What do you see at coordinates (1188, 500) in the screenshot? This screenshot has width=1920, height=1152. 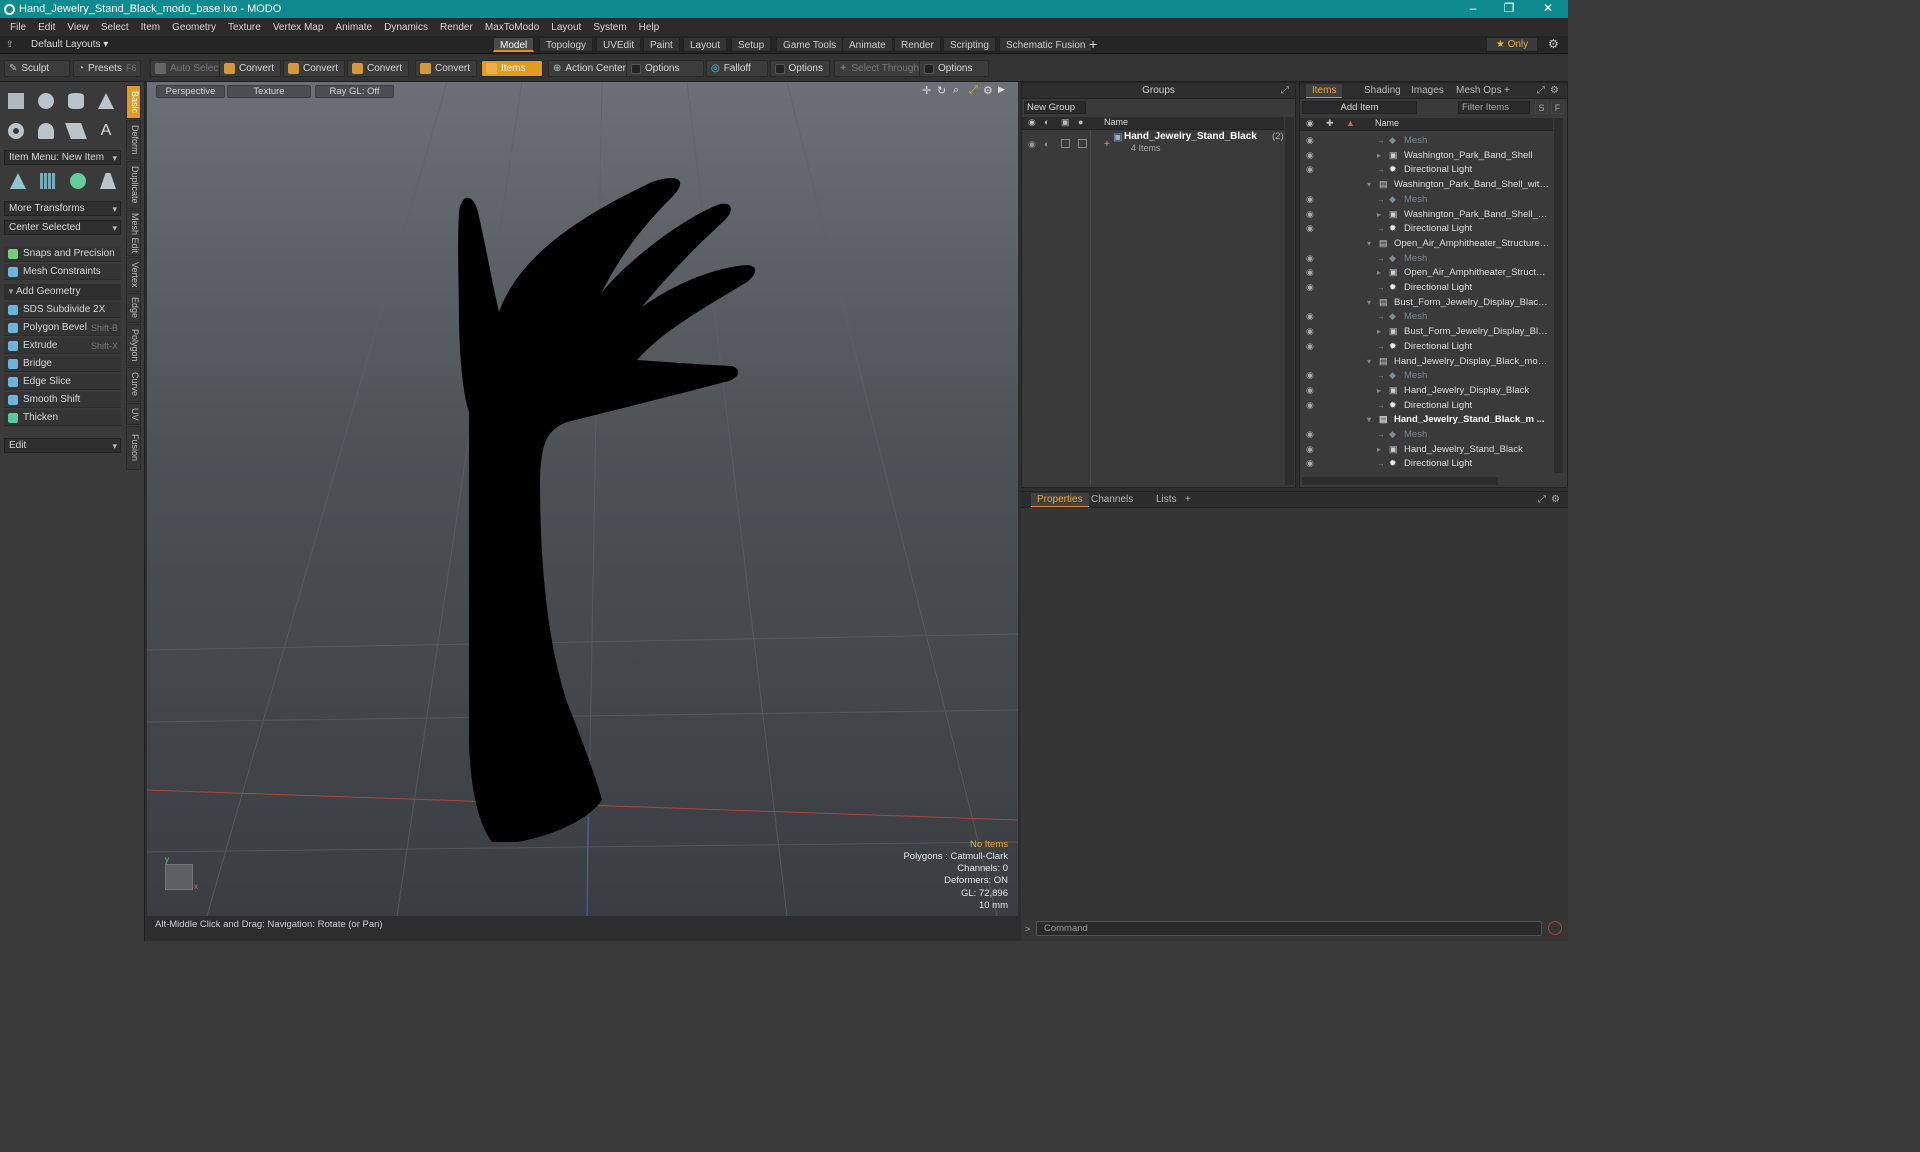 I see `add-tab-button: +` at bounding box center [1188, 500].